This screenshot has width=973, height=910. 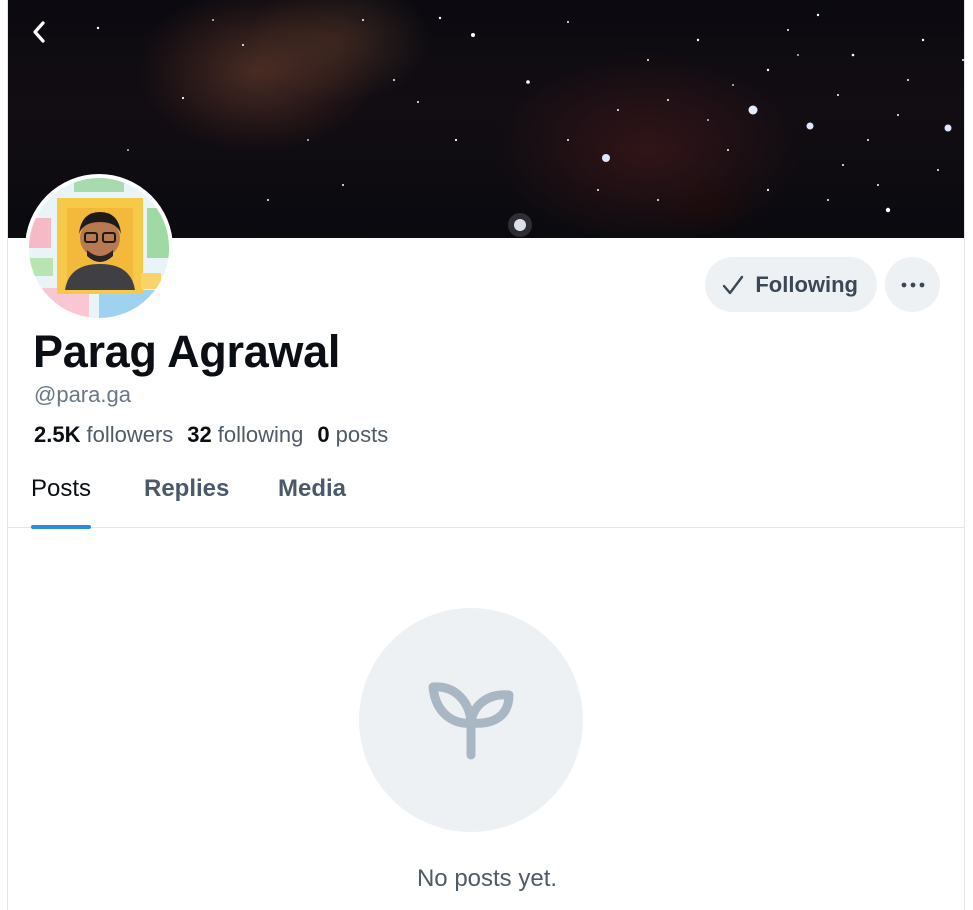 What do you see at coordinates (48, 38) in the screenshot?
I see `back-button` at bounding box center [48, 38].